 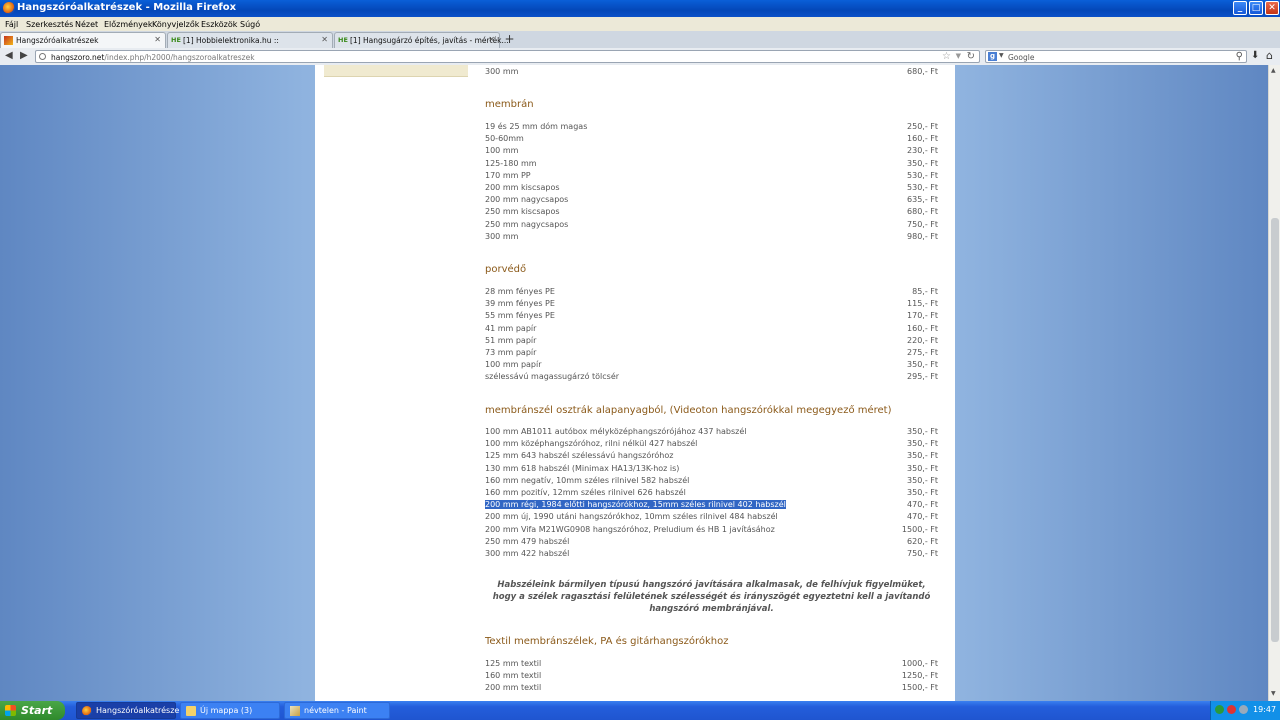 What do you see at coordinates (711, 677) in the screenshot?
I see `price-row: 160 mm textil 1250,- Ft` at bounding box center [711, 677].